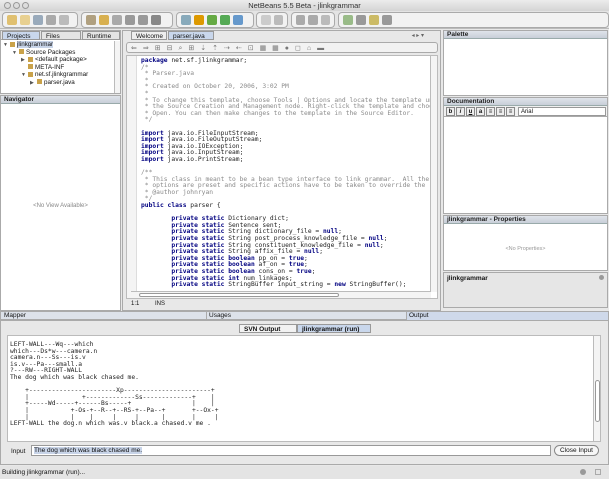 The image size is (609, 479). I want to click on tab-mapper: Mapper, so click(15, 316).